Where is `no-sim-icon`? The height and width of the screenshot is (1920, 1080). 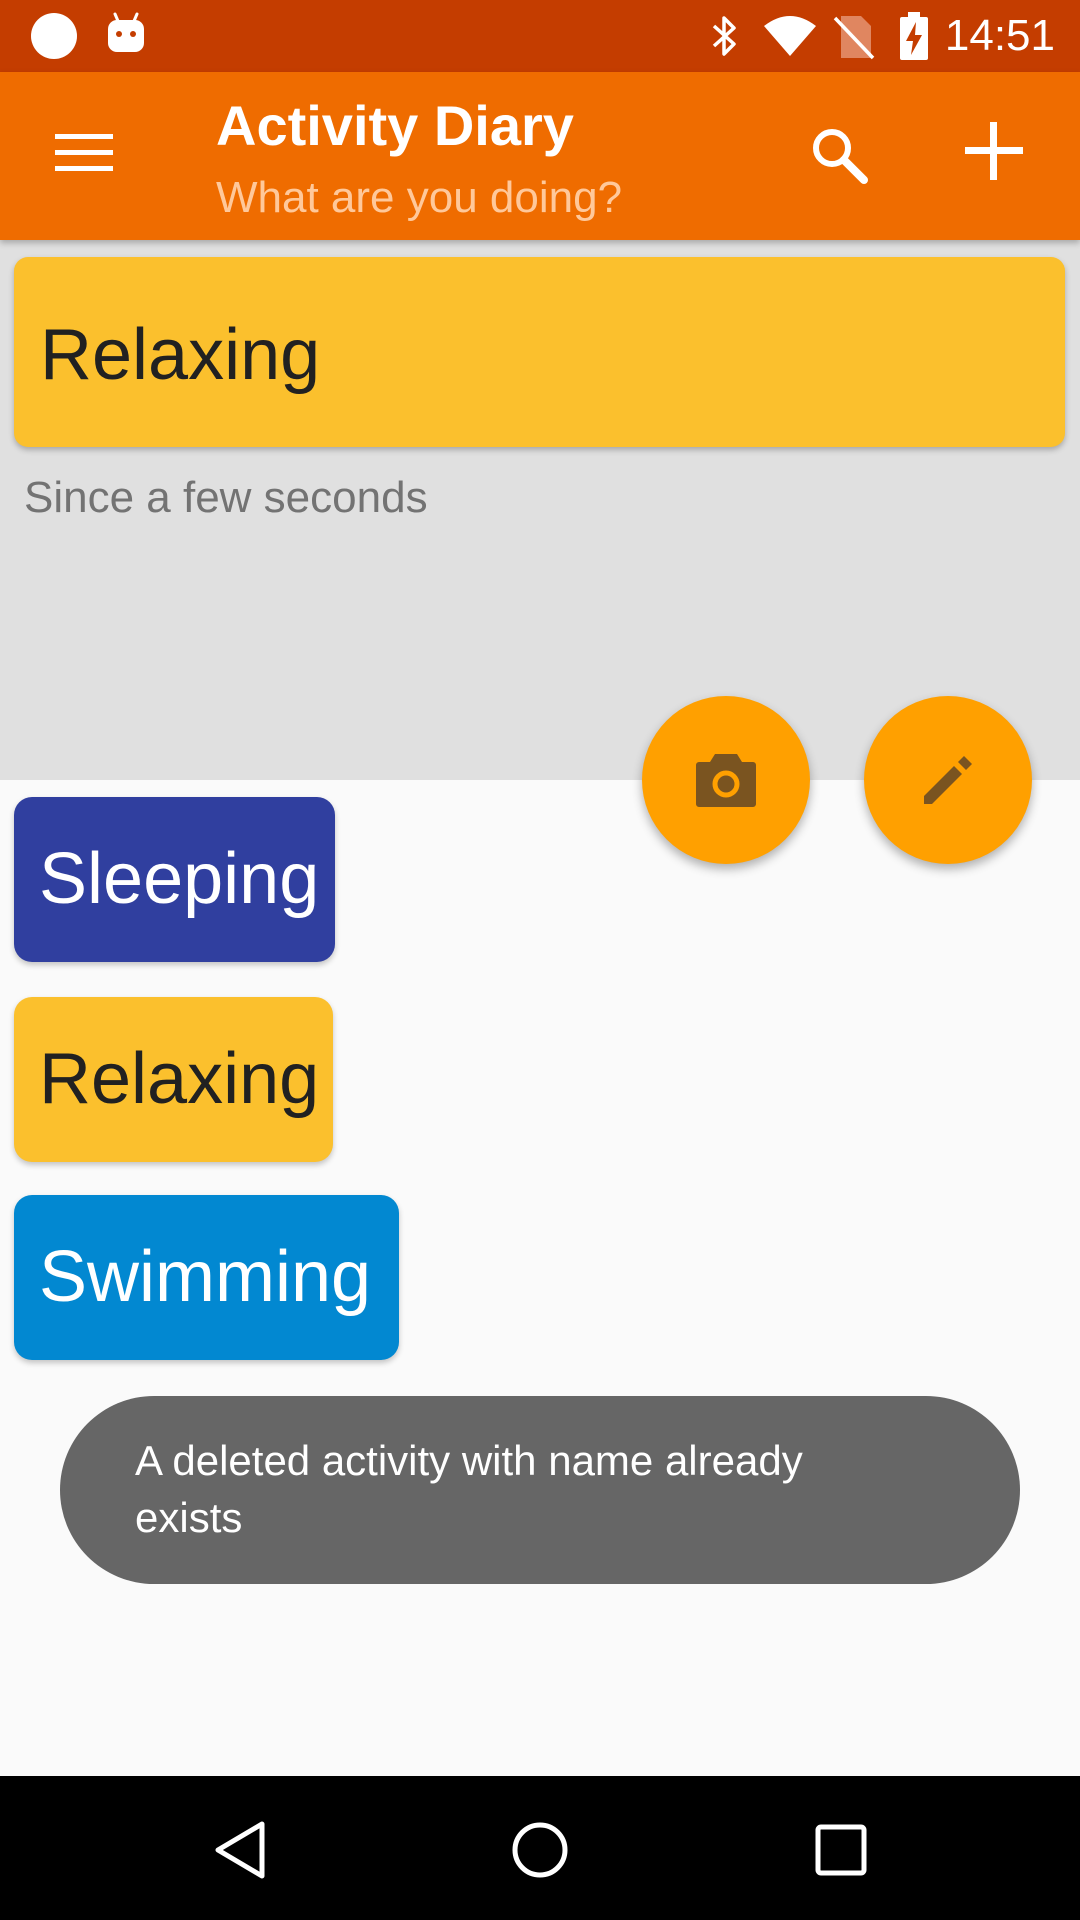 no-sim-icon is located at coordinates (854, 38).